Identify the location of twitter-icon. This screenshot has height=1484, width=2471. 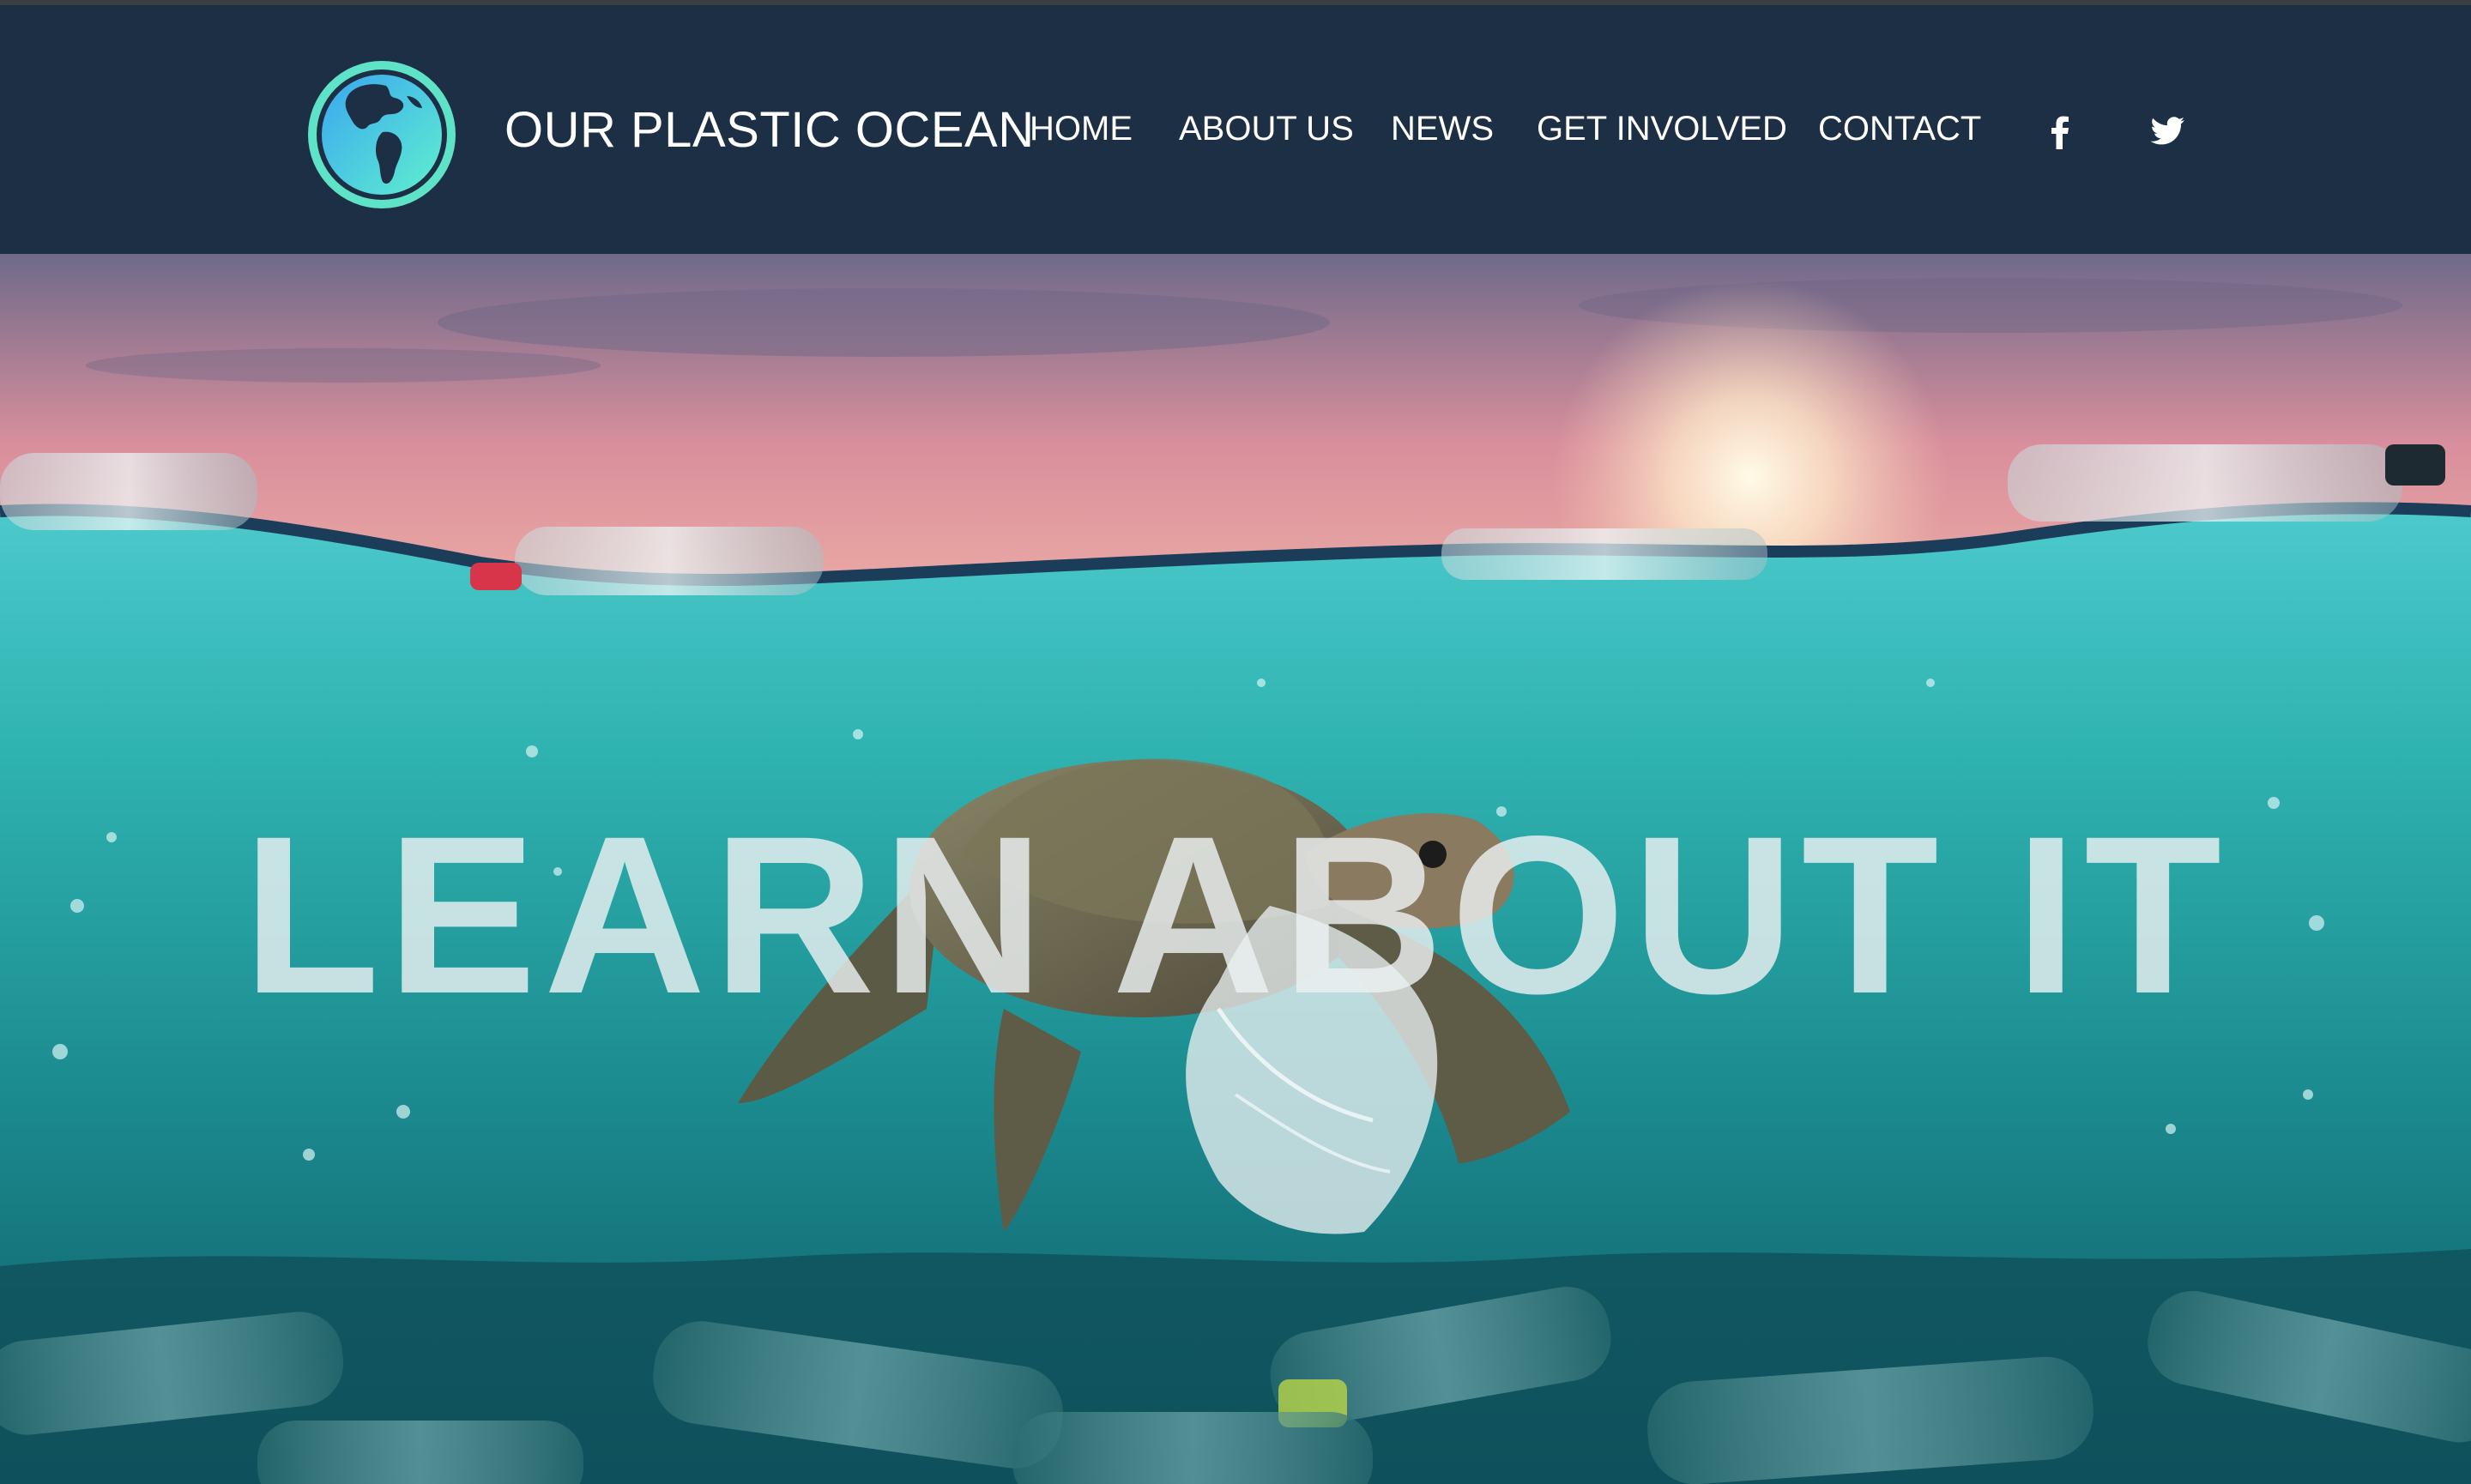
(2168, 131).